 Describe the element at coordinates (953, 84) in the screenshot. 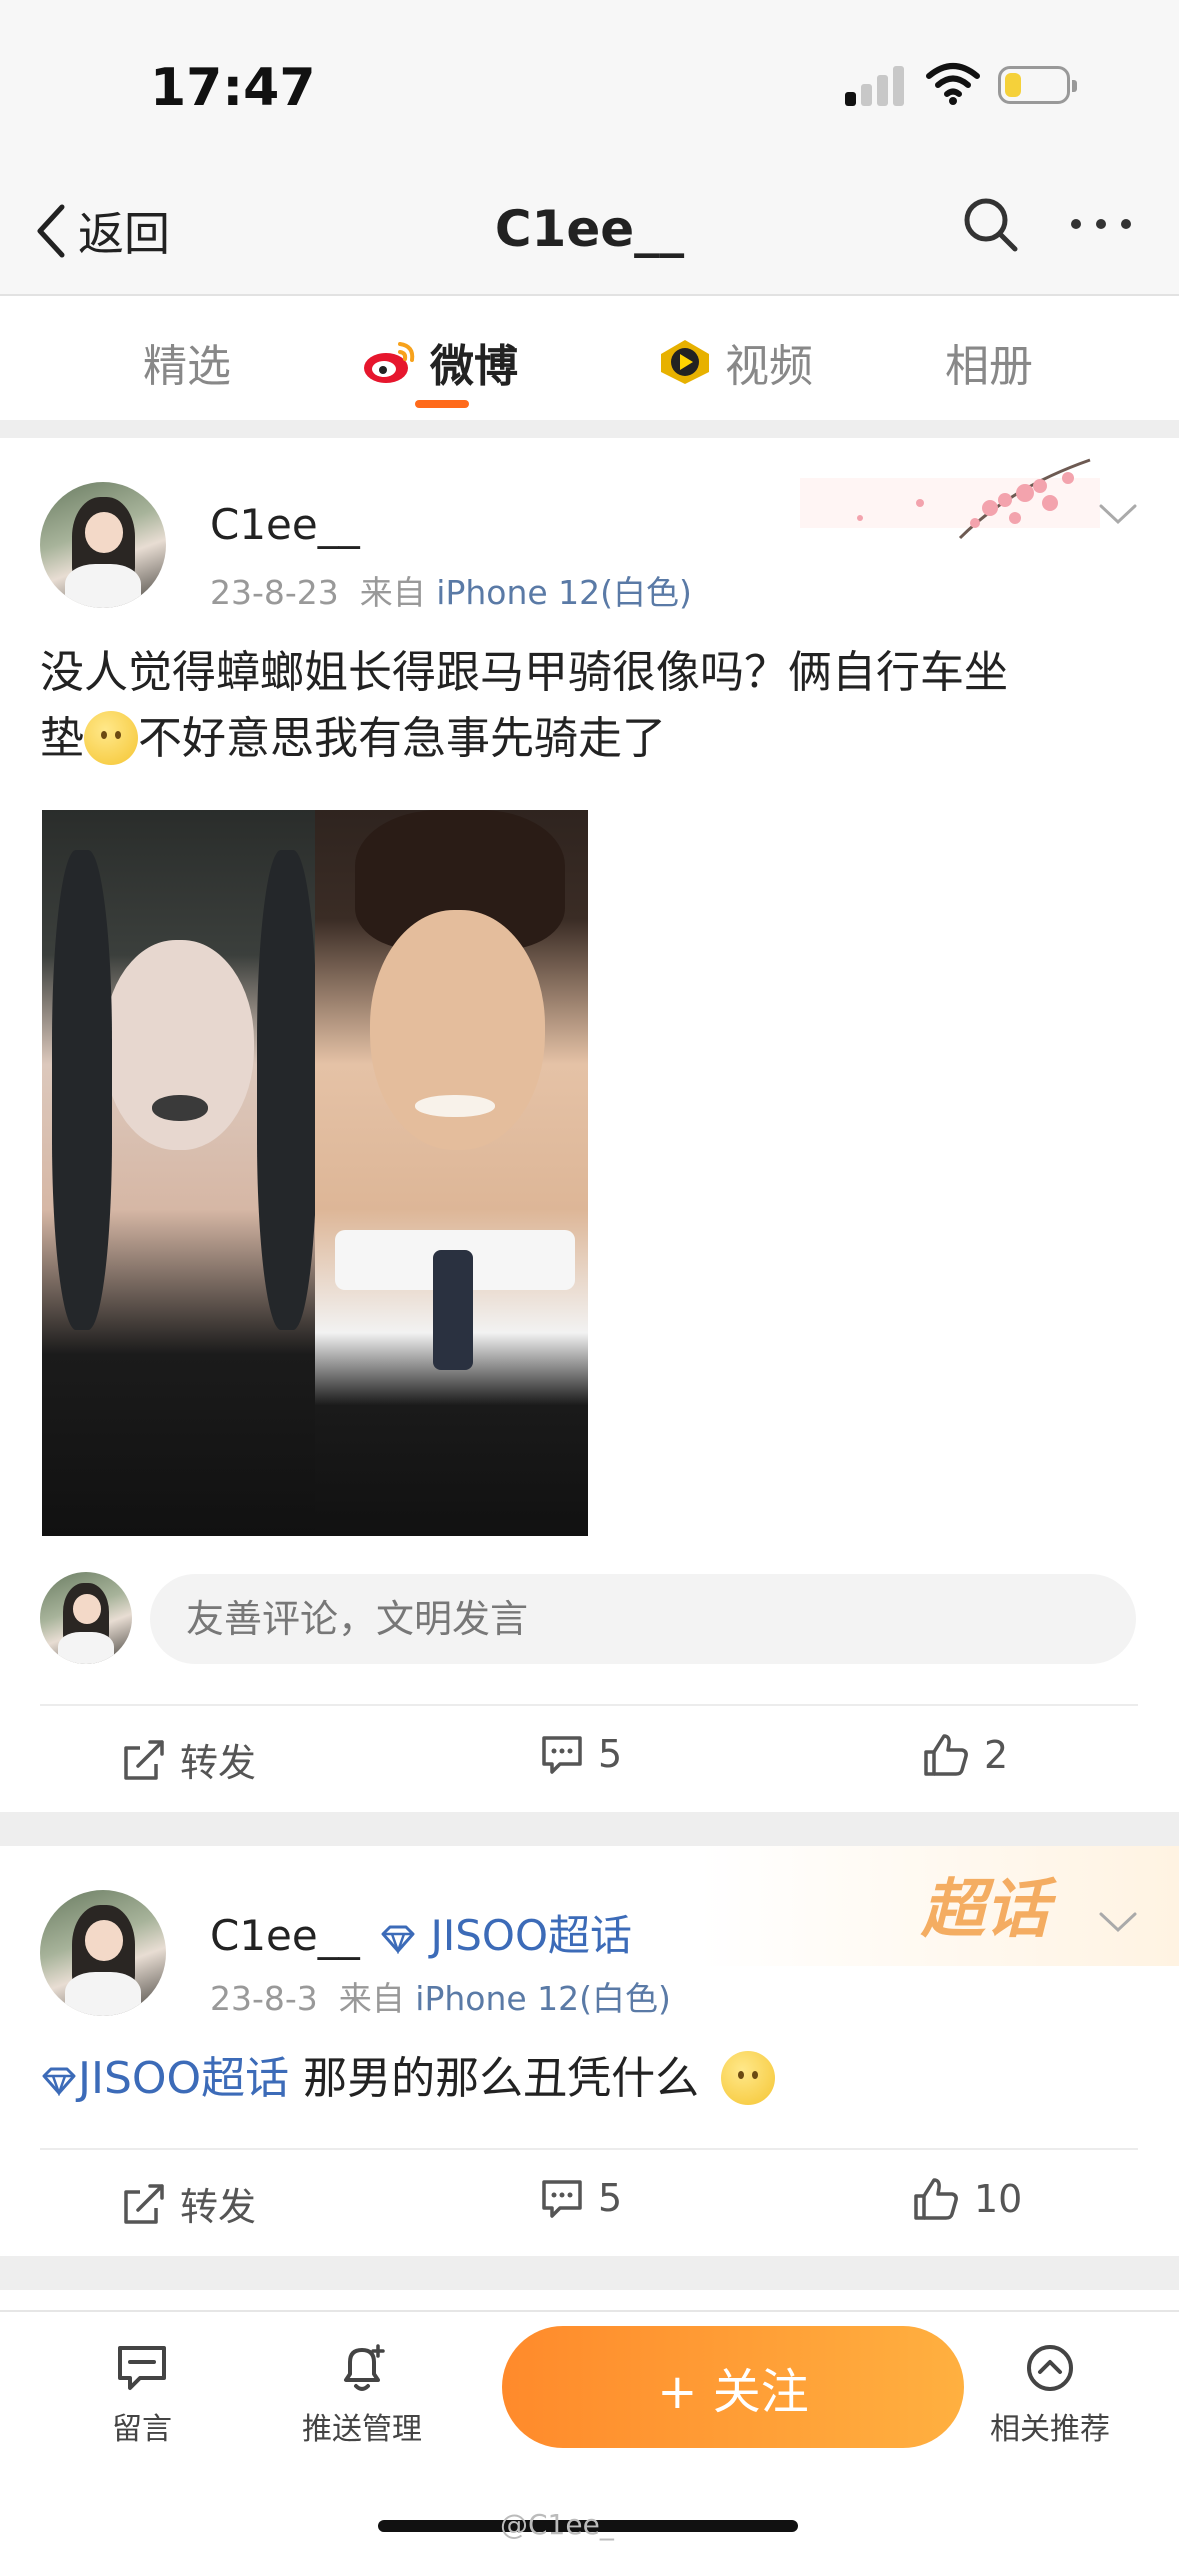

I see `wifi-icon` at that location.